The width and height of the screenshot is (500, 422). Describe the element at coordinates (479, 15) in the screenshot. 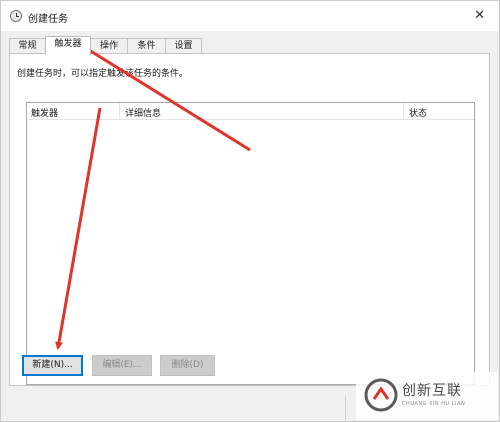

I see `close-icon: ✕` at that location.